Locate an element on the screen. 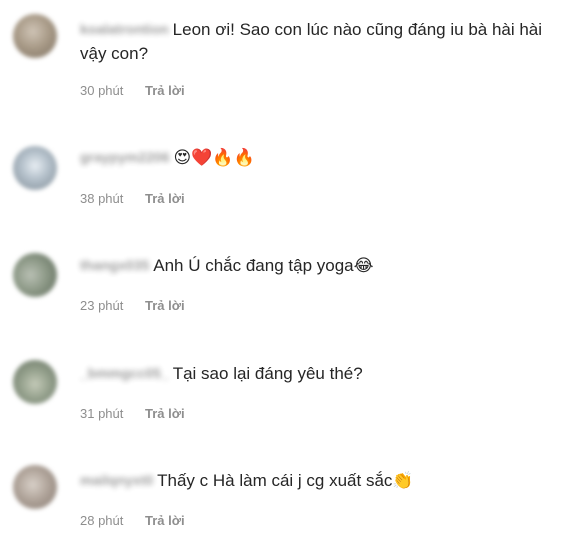  comment-text: Thấy c Hà làm cái j cg xuất sắc is located at coordinates (275, 480).